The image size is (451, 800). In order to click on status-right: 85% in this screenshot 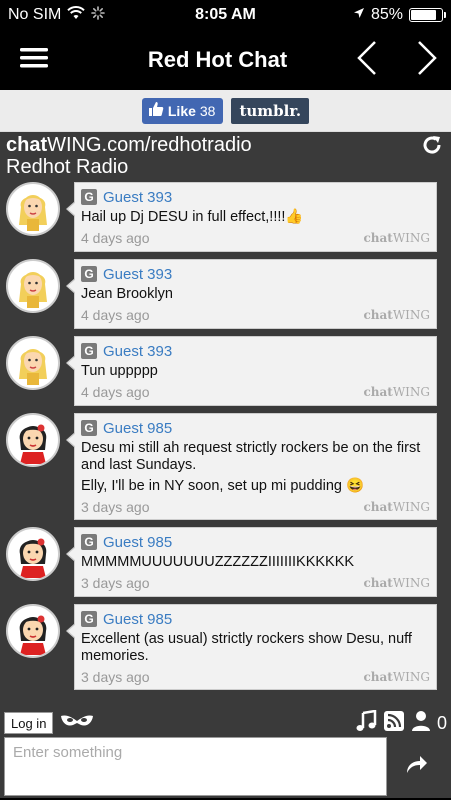, I will do `click(399, 15)`.